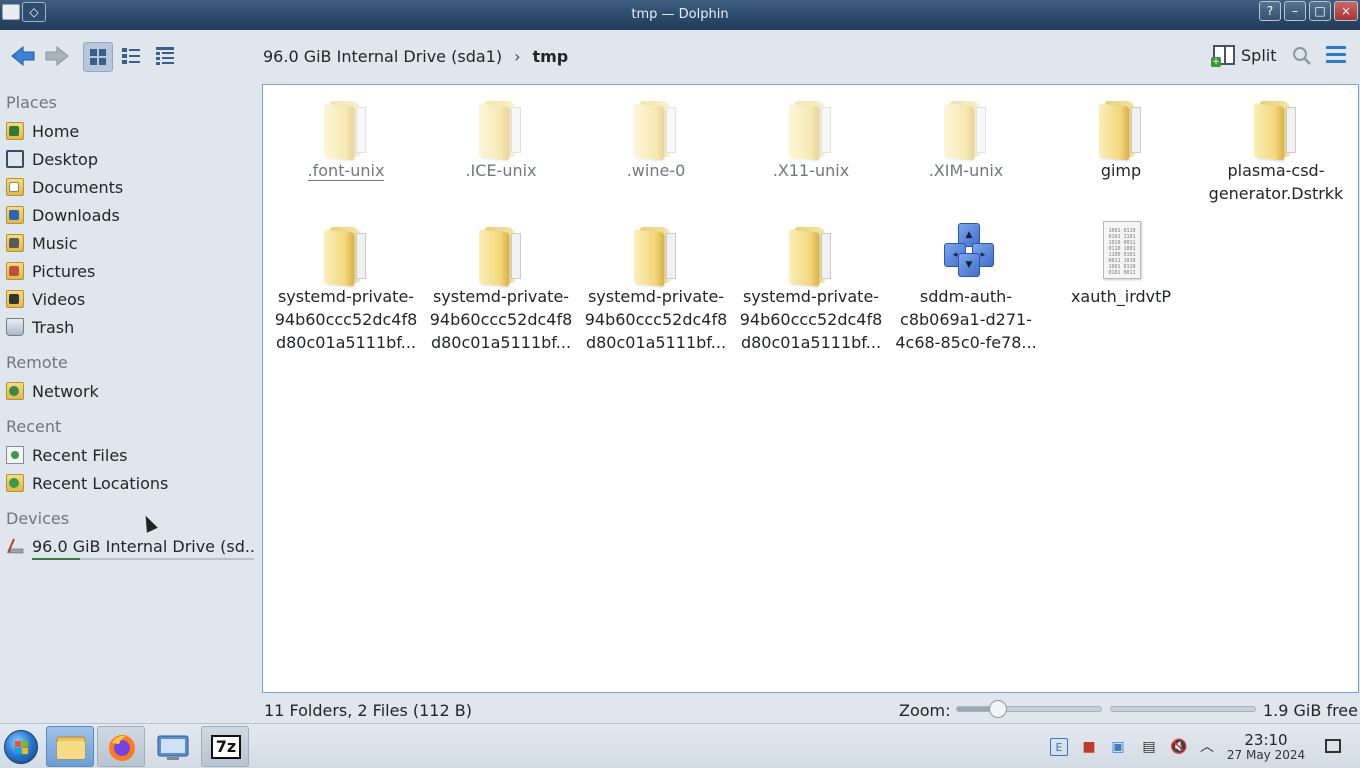  I want to click on sidebar-item-downloads: Downloads, so click(131, 215).